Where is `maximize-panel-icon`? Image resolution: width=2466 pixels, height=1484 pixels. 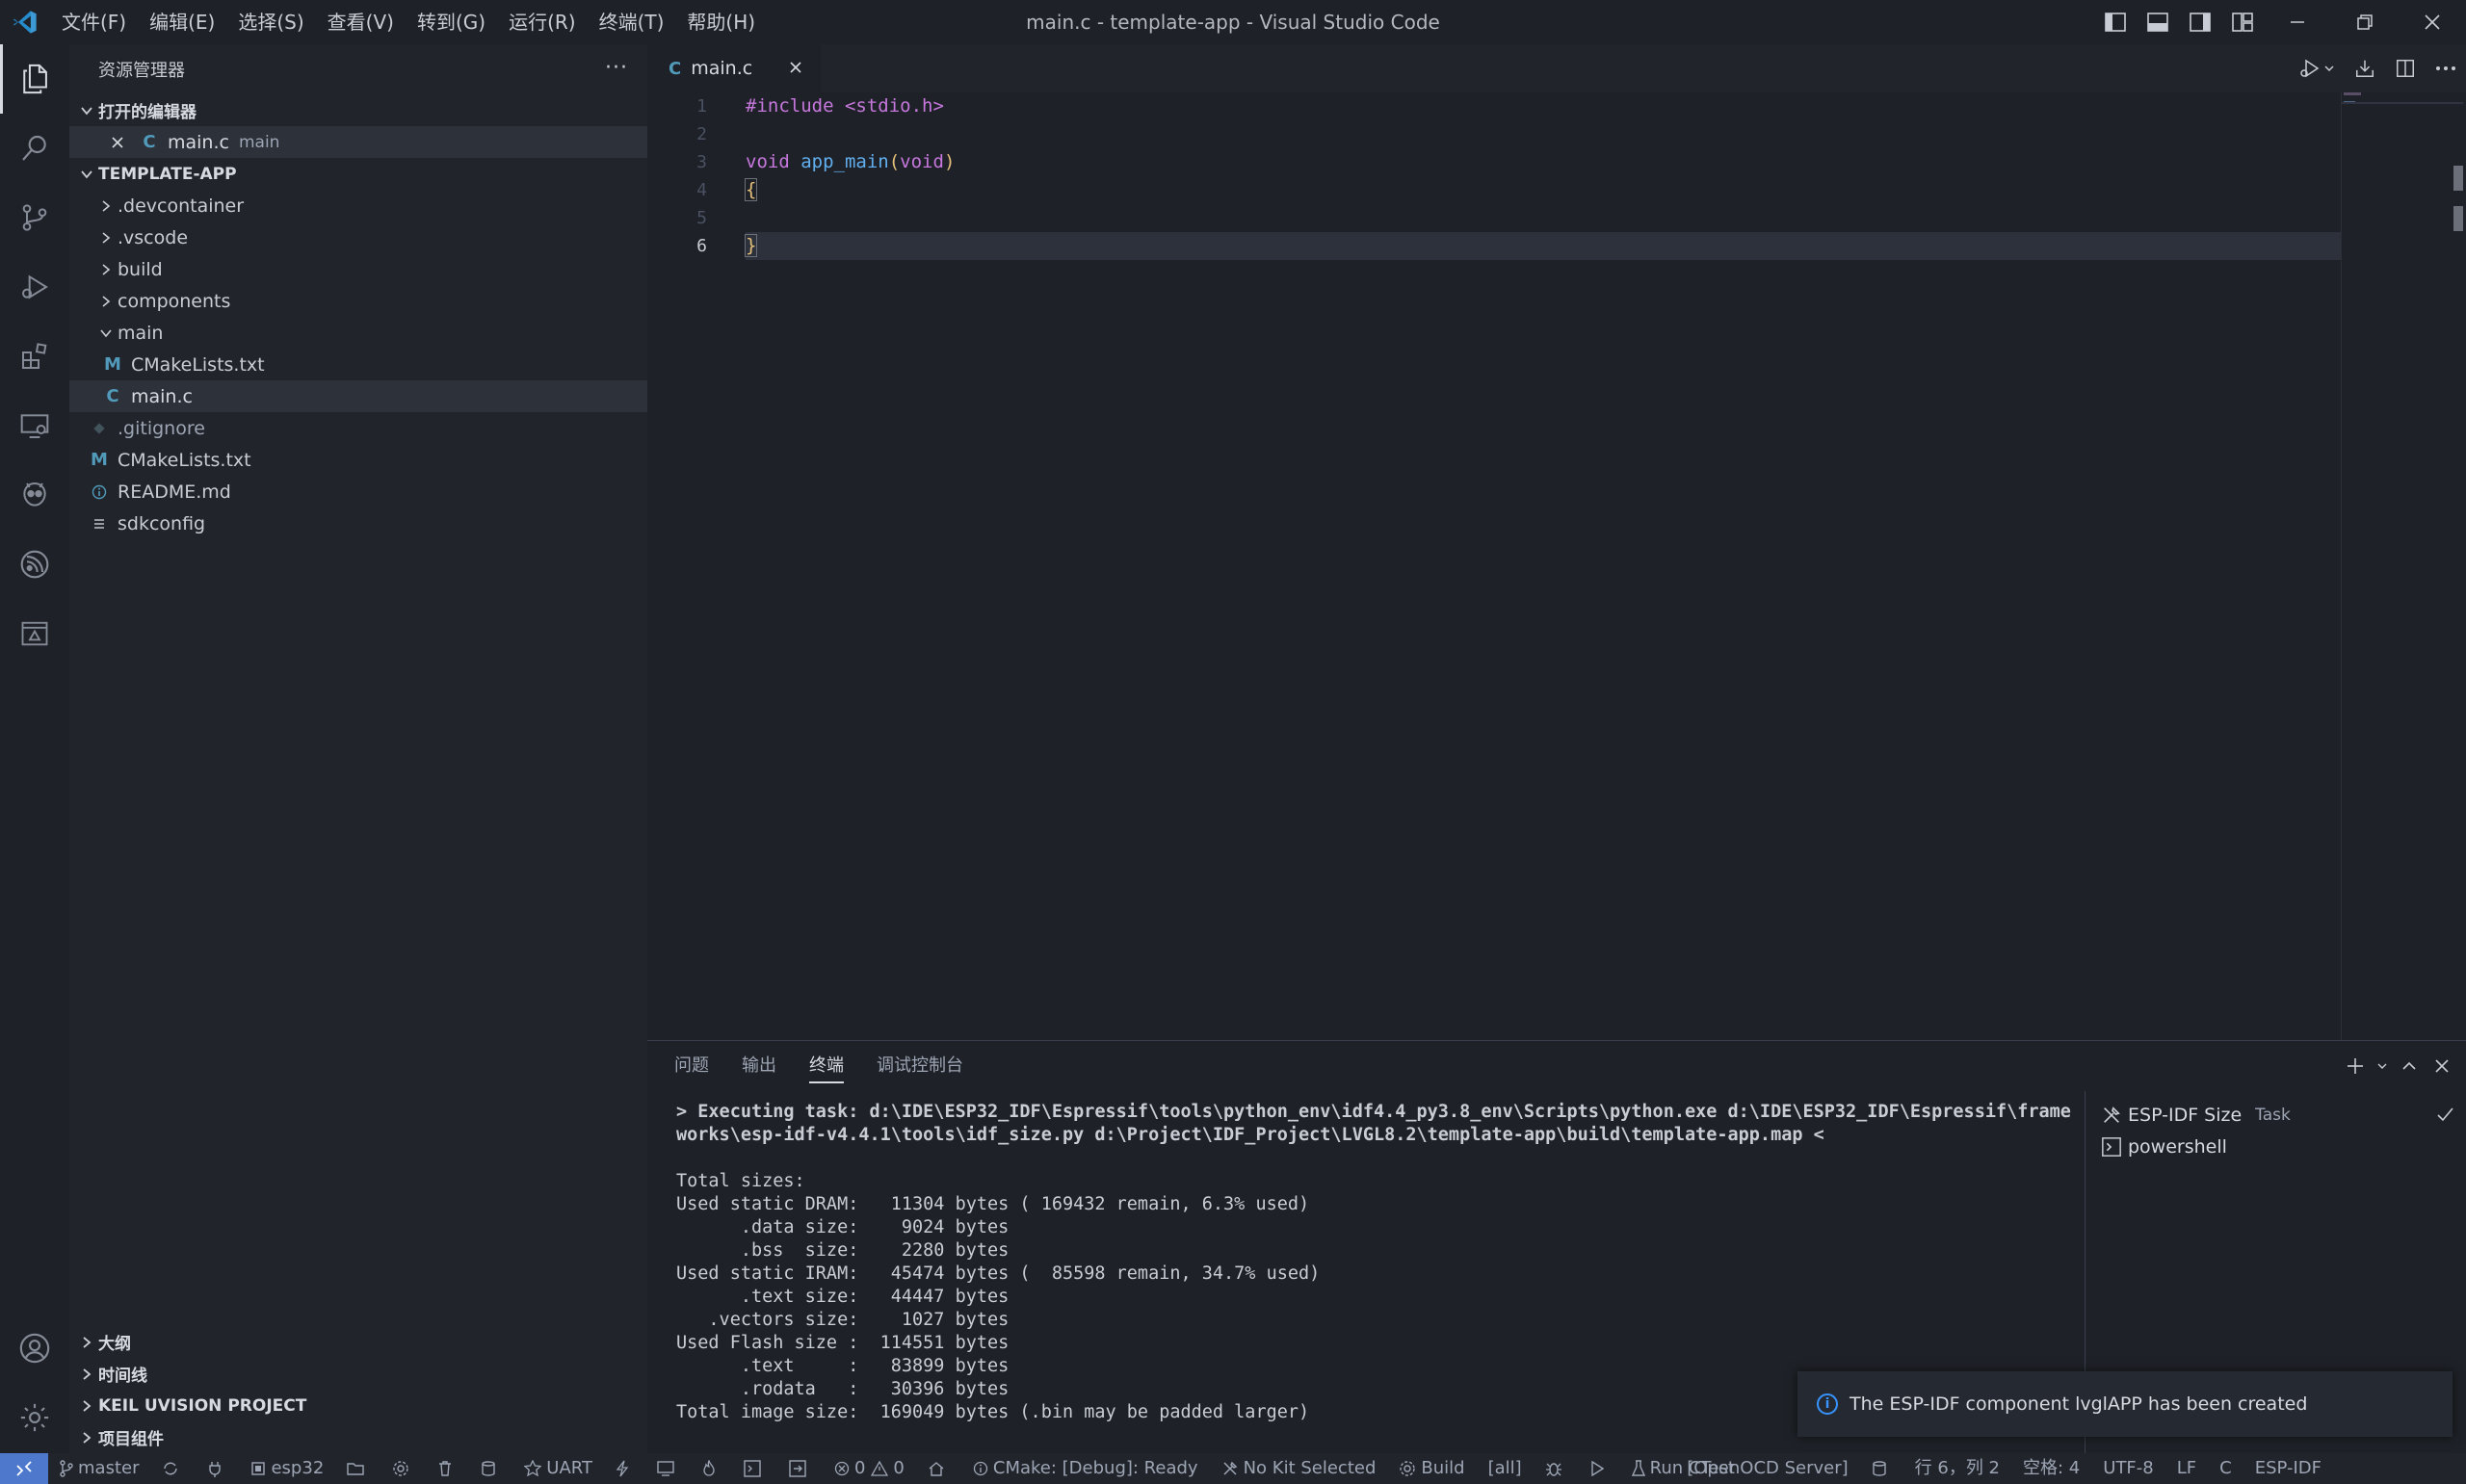 maximize-panel-icon is located at coordinates (2409, 1066).